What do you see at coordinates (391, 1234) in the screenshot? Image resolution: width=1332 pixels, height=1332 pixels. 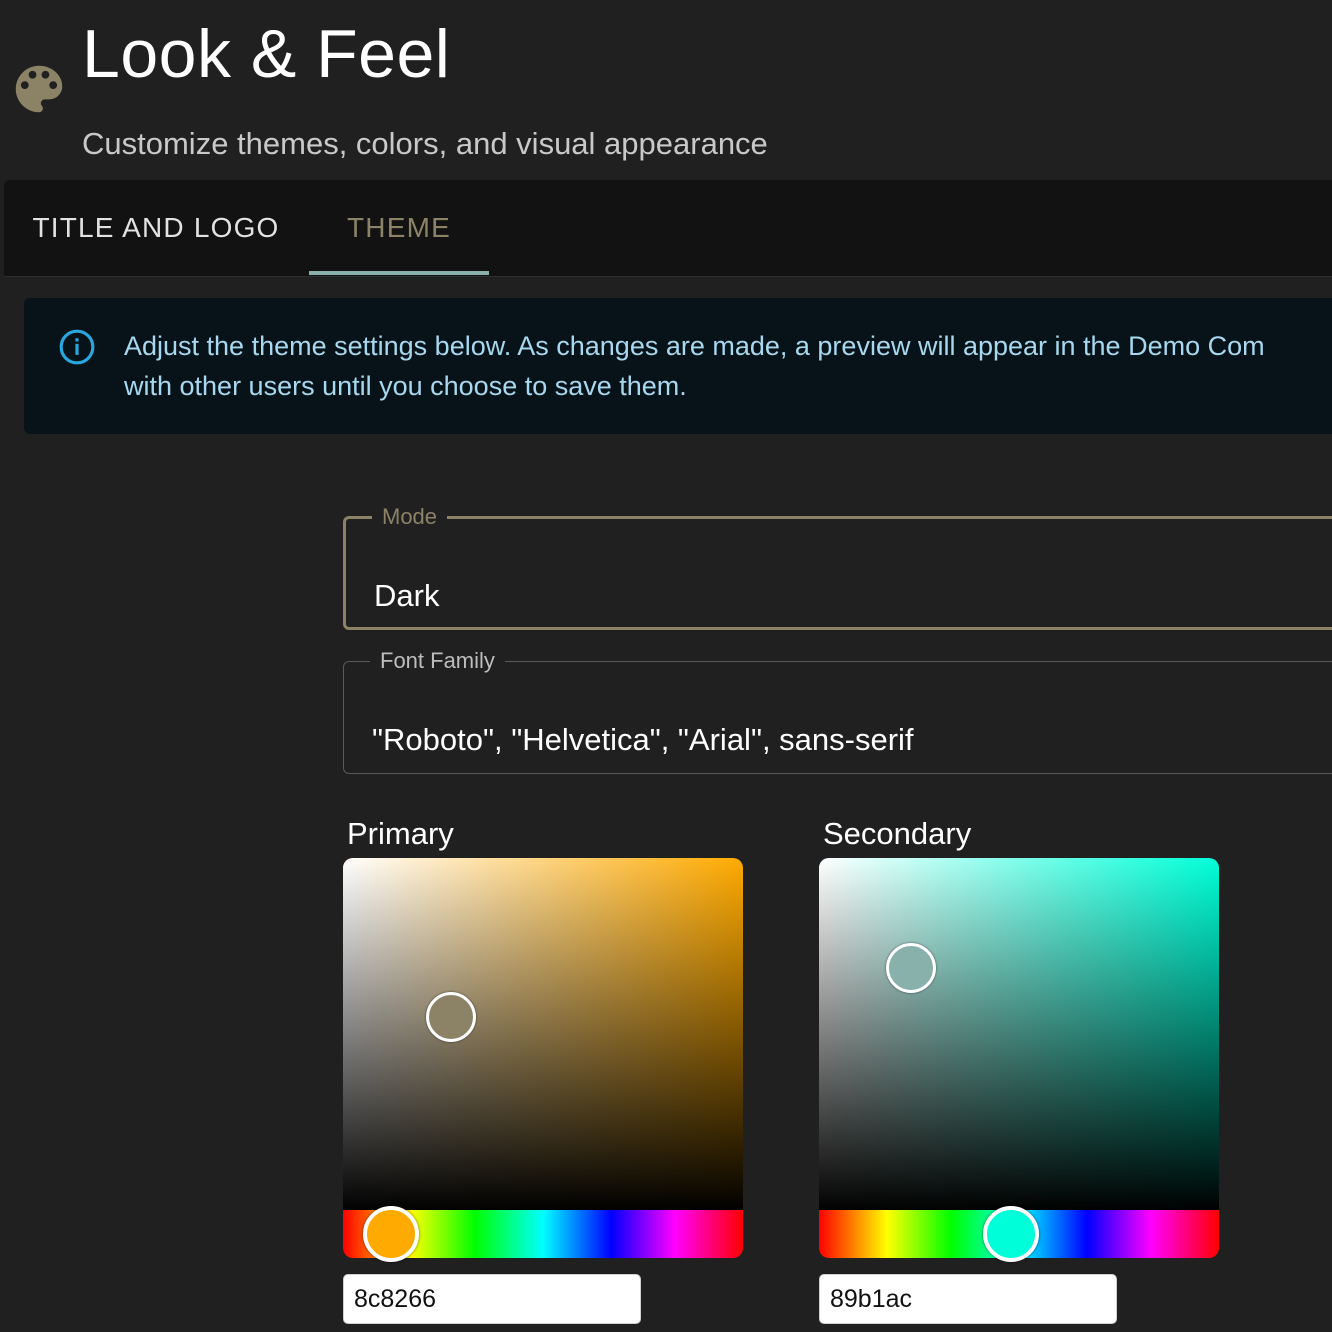 I see `primary-hue-pointer` at bounding box center [391, 1234].